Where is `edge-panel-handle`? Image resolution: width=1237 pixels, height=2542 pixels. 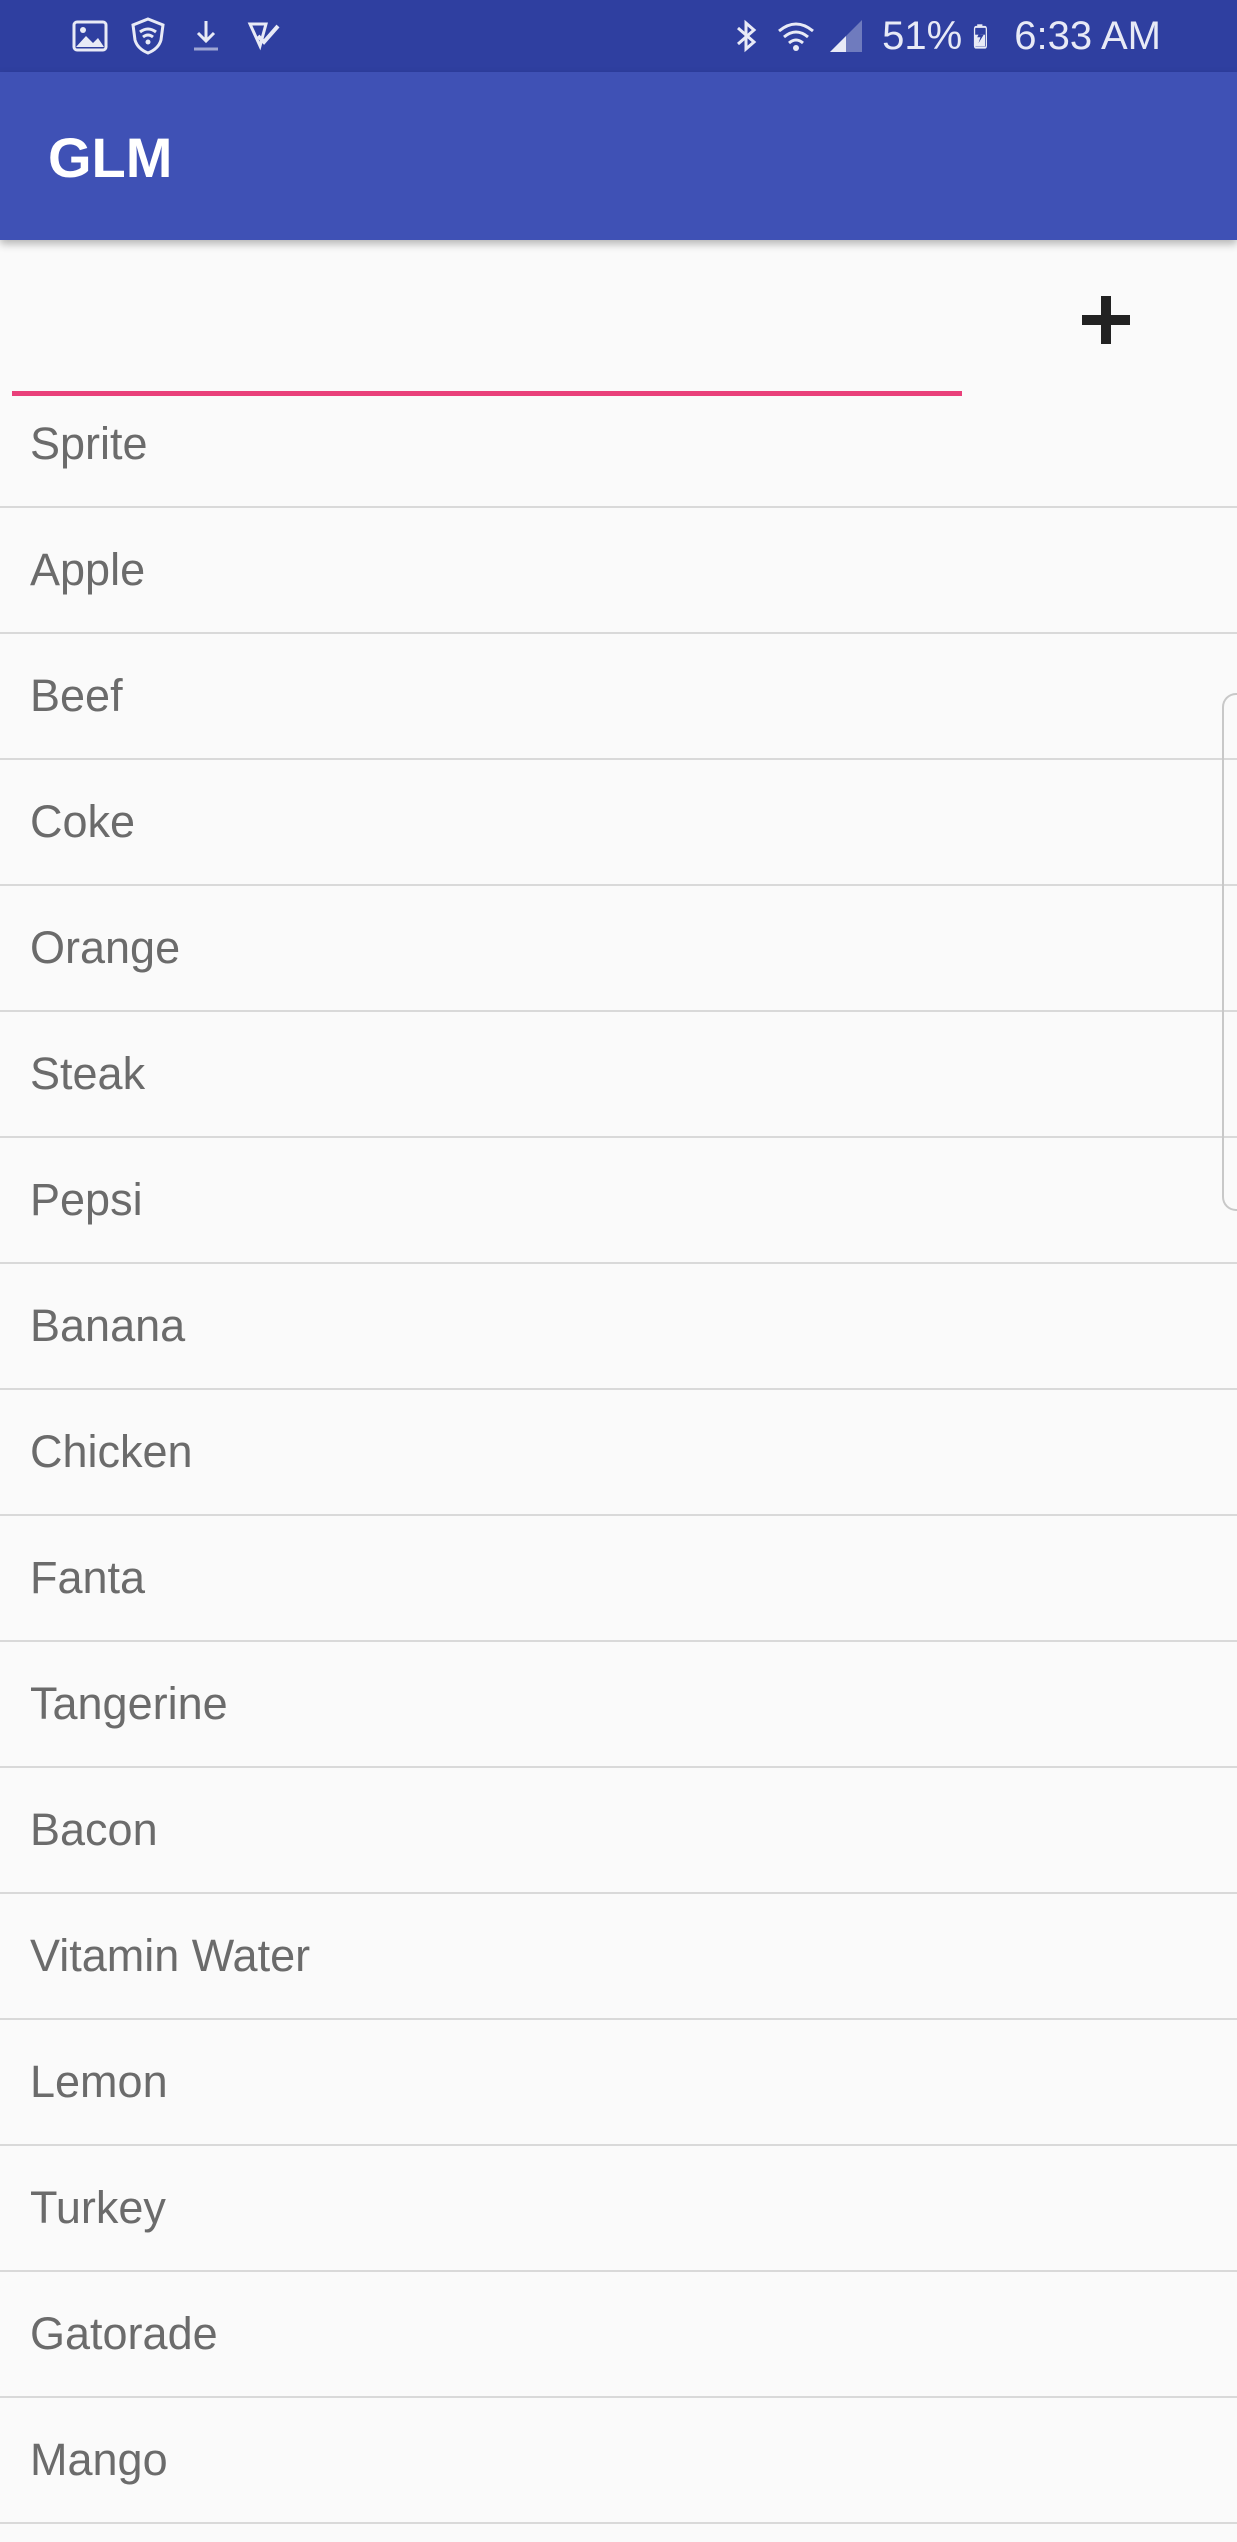
edge-panel-handle is located at coordinates (1229, 952).